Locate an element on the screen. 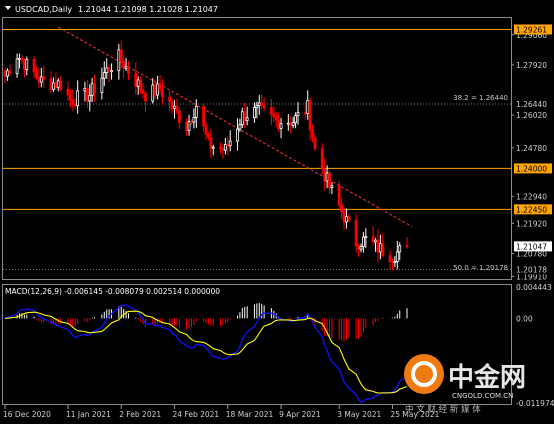  macd-tick-label: 0.00 is located at coordinates (524, 318).